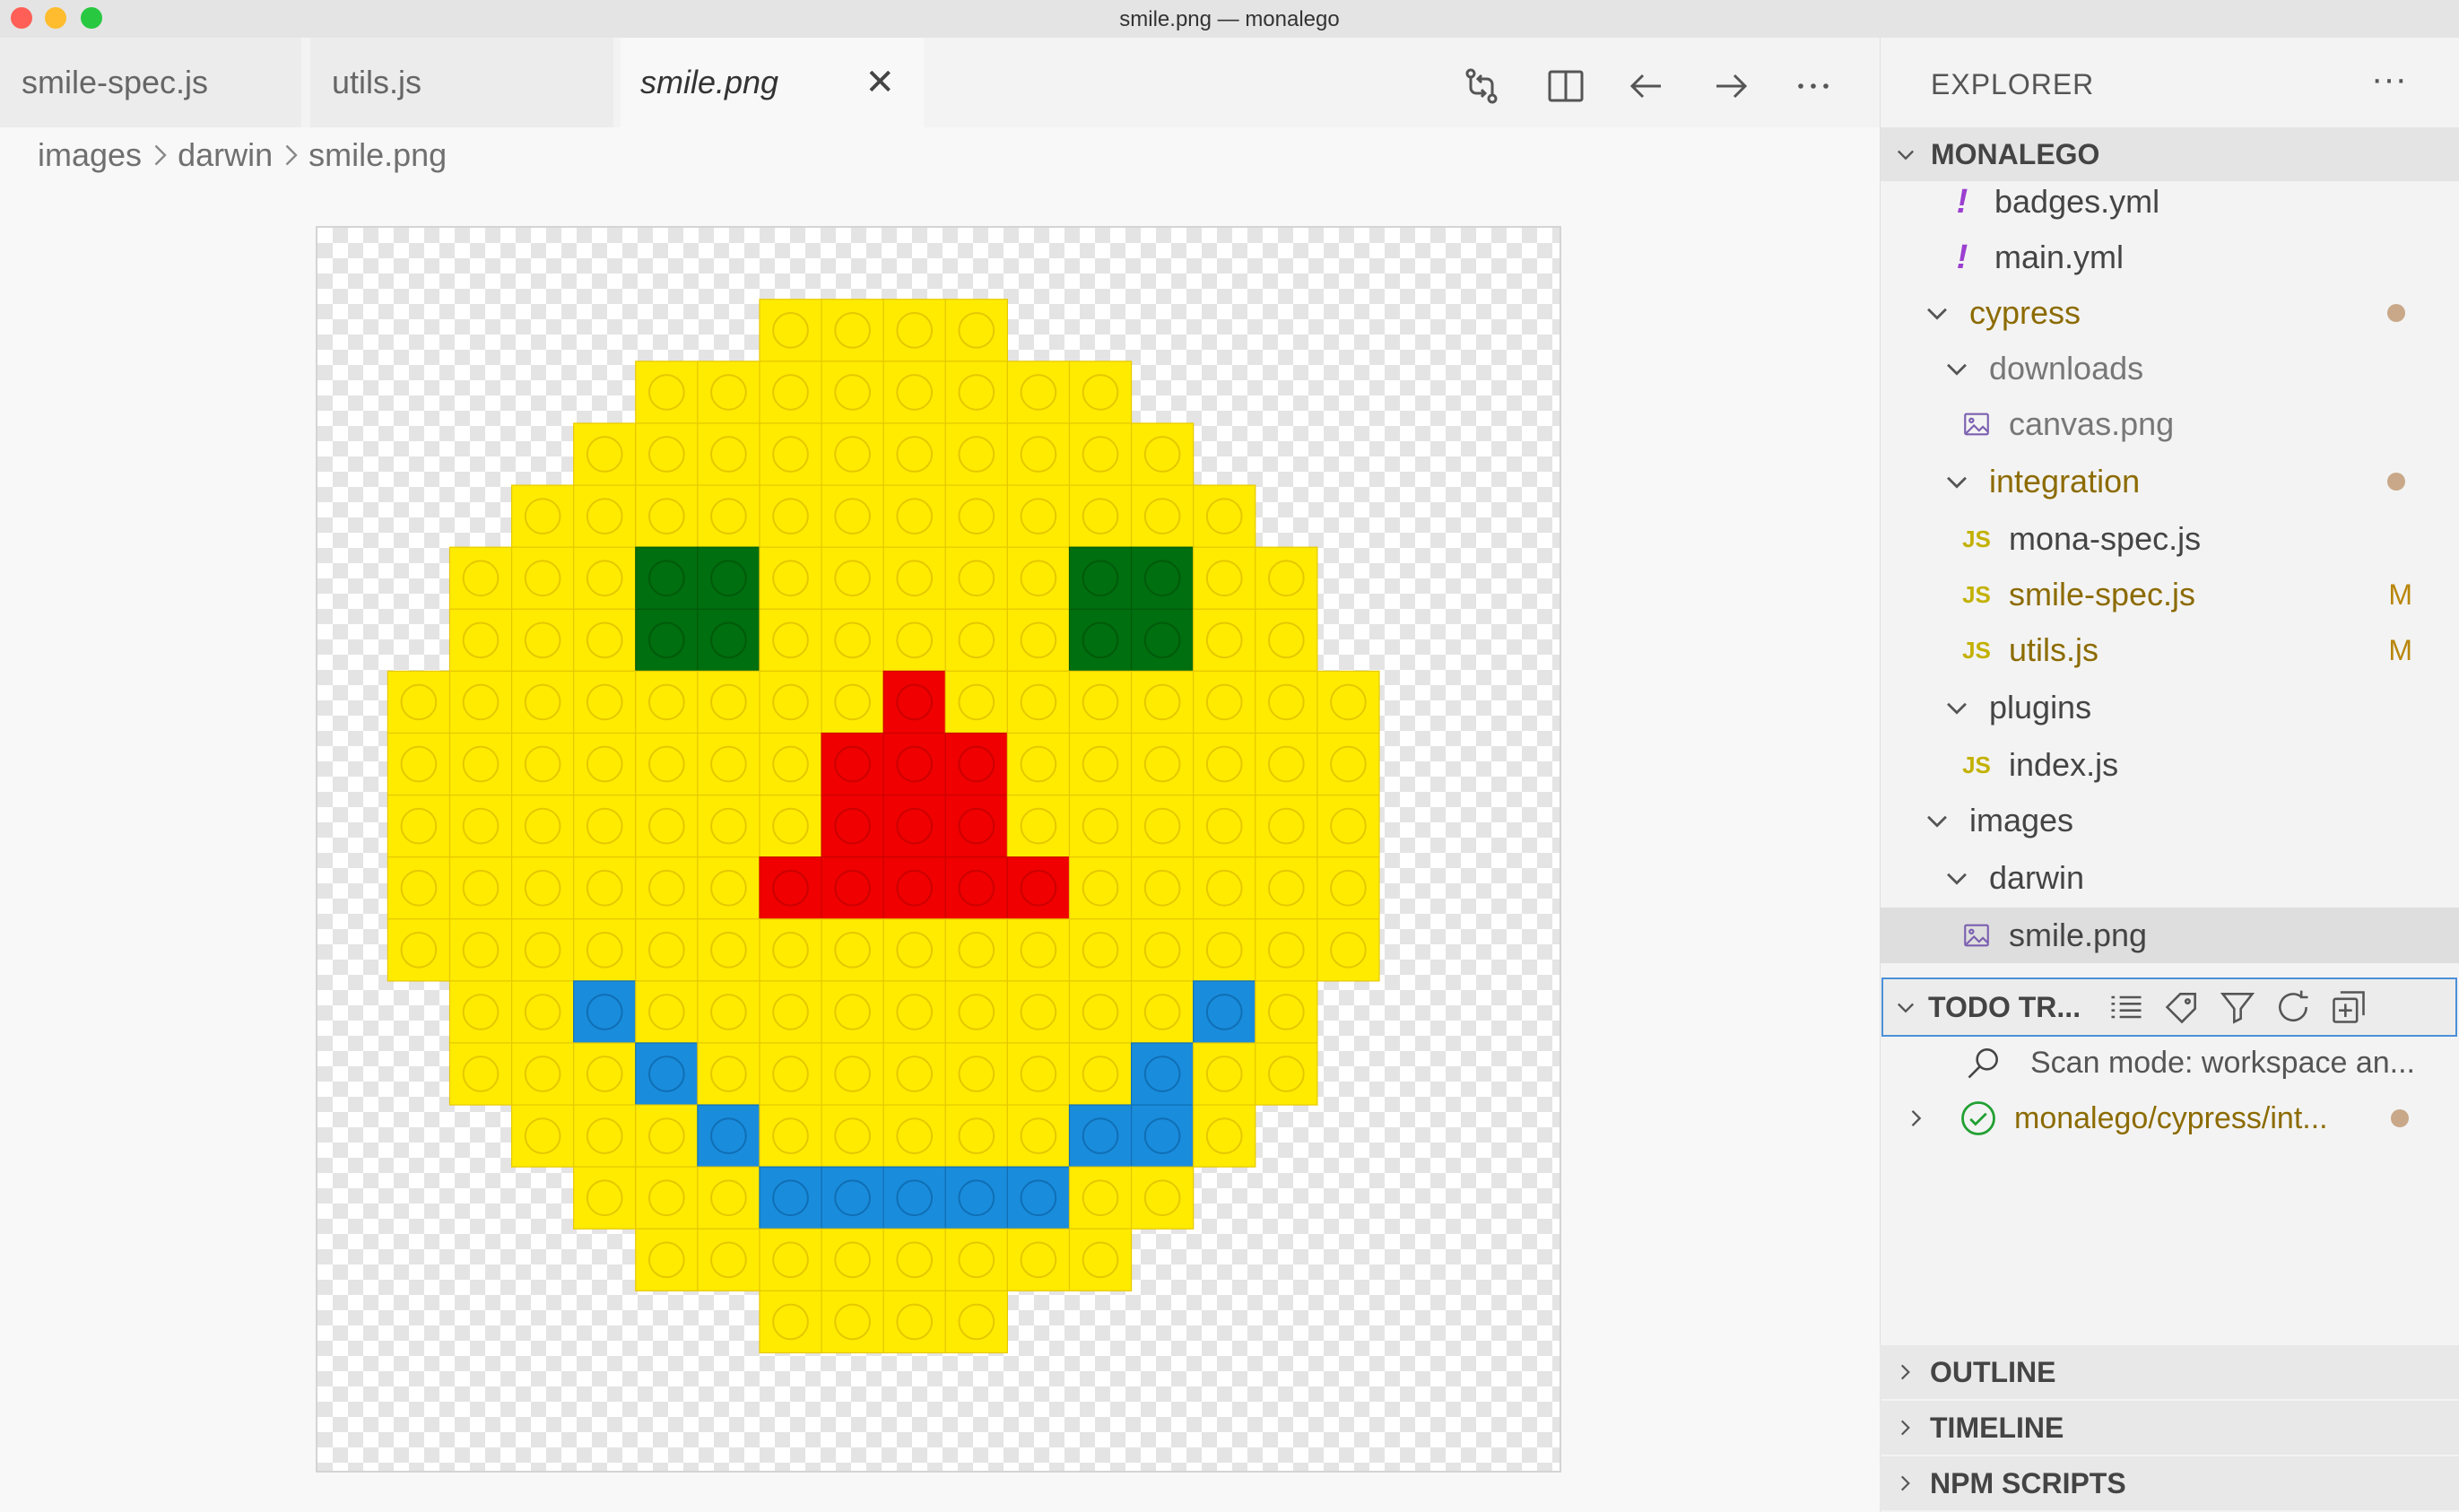  What do you see at coordinates (2293, 1007) in the screenshot?
I see `refresh-icon` at bounding box center [2293, 1007].